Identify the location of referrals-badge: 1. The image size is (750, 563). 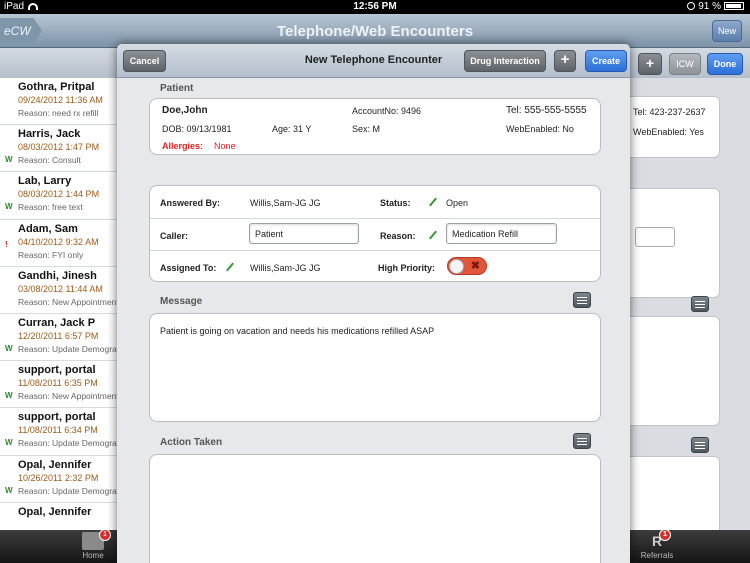
(665, 535).